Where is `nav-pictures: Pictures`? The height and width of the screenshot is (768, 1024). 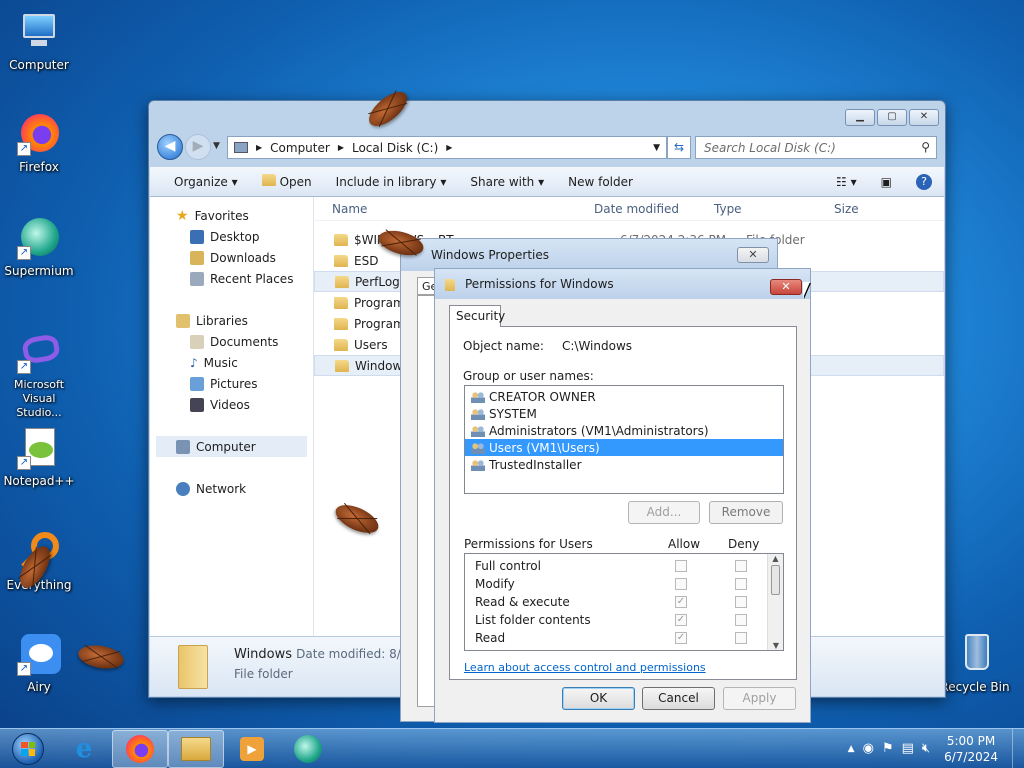 nav-pictures: Pictures is located at coordinates (231, 383).